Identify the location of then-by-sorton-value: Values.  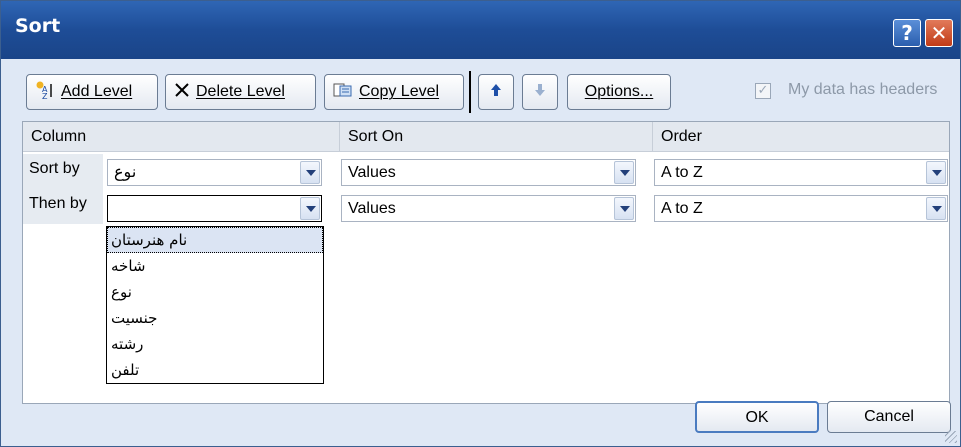
(372, 208).